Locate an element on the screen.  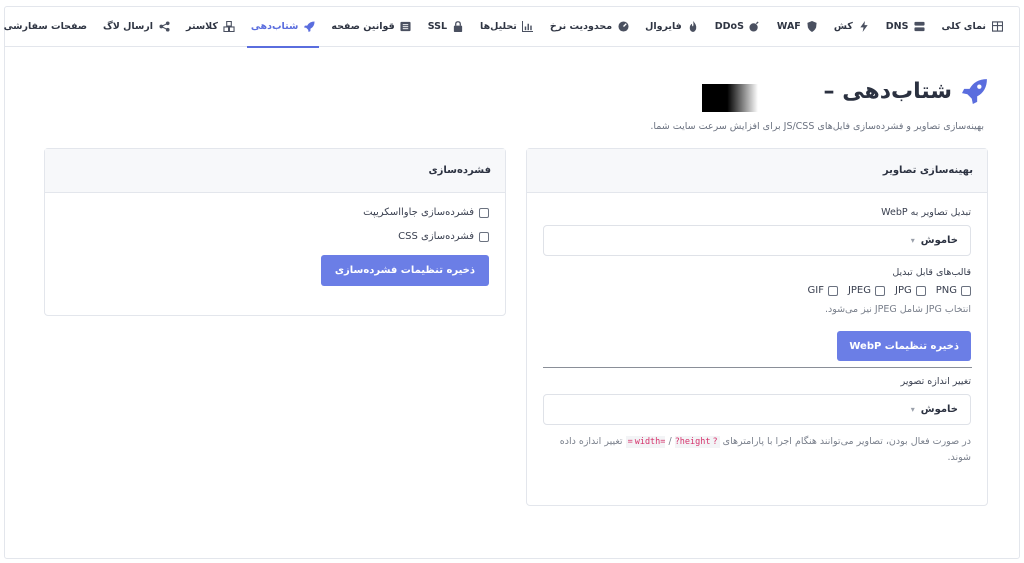
formats-label: قالب‌های قابل تبدیل is located at coordinates (931, 272).